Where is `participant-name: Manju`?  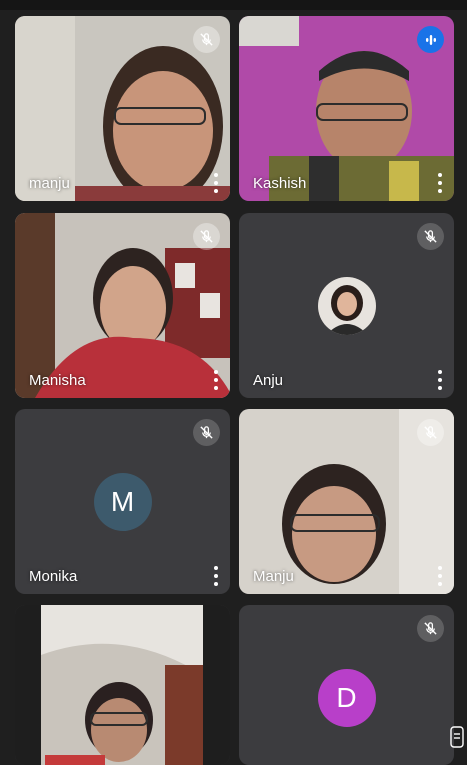 participant-name: Manju is located at coordinates (273, 576).